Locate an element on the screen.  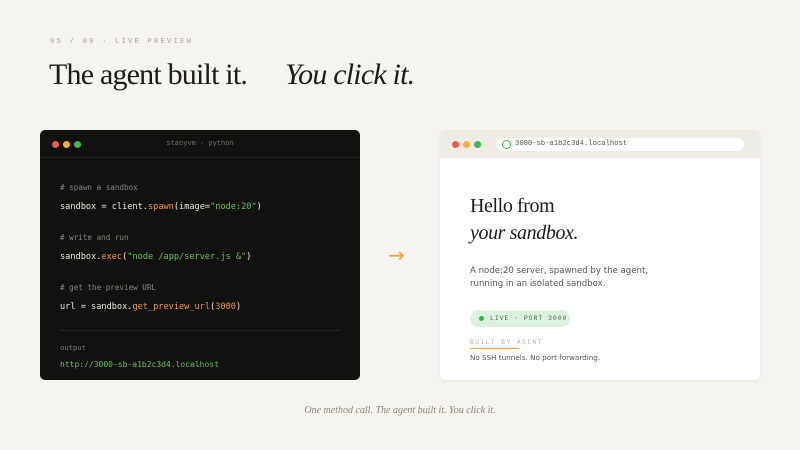
code-line-spawn: sandbox = client.spawn(image="node:20") is located at coordinates (161, 207).